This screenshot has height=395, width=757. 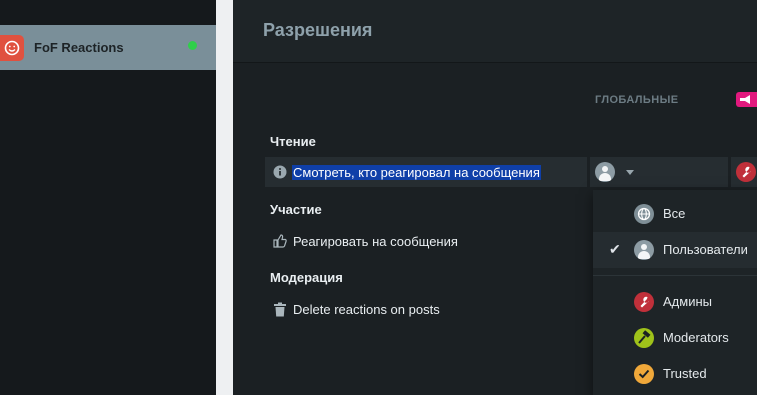 I want to click on extension-name: FoF Reactions, so click(x=79, y=47).